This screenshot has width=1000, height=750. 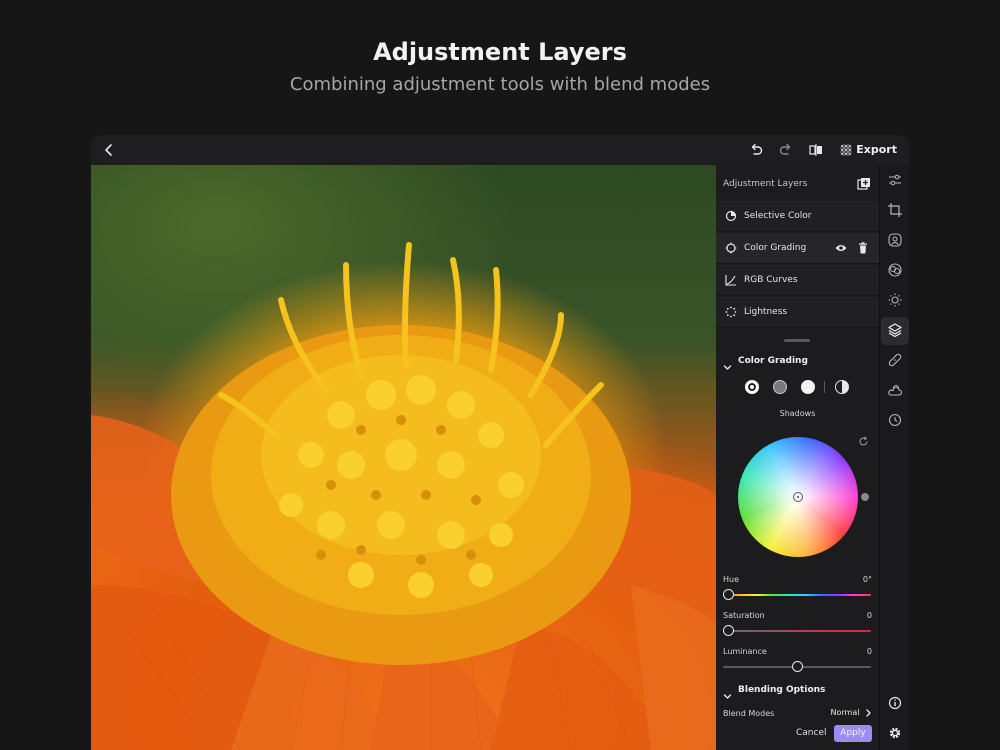 I want to click on color-grading-section-title: Color Grading, so click(x=773, y=361).